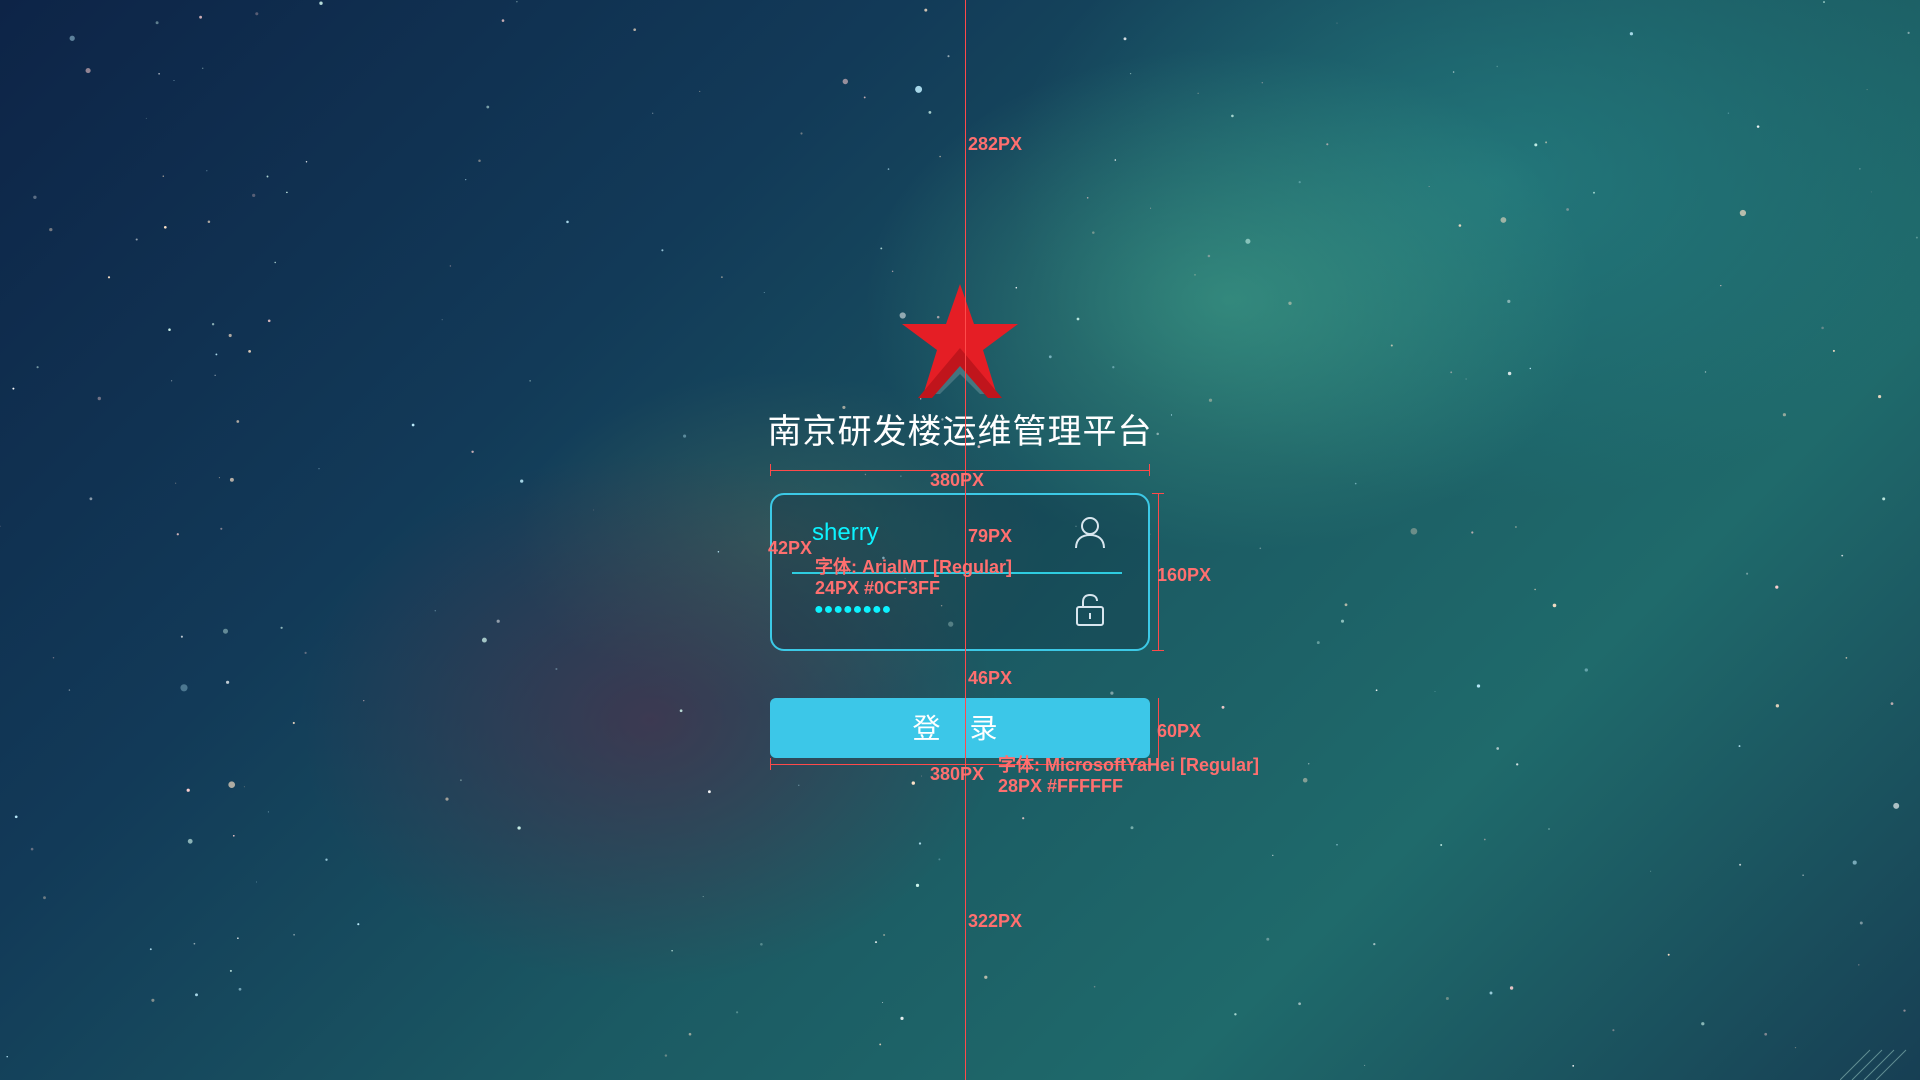  Describe the element at coordinates (845, 533) in the screenshot. I see `username-field: sherry` at that location.